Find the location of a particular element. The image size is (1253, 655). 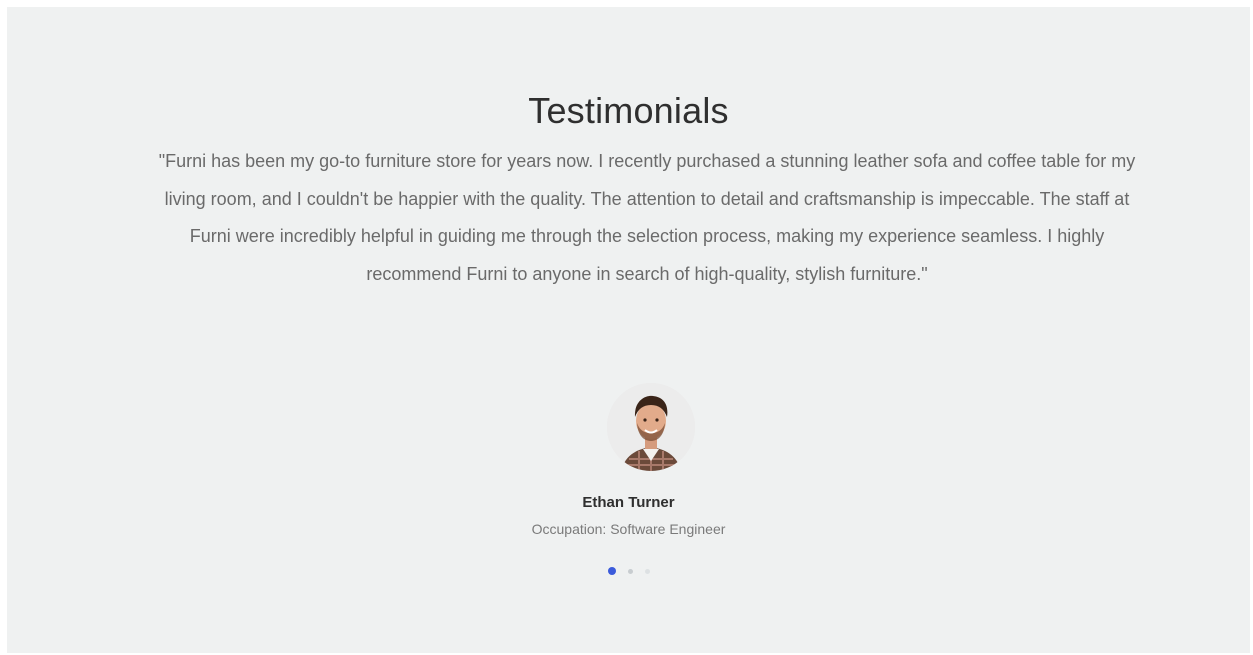

person-portrait-icon is located at coordinates (651, 427).